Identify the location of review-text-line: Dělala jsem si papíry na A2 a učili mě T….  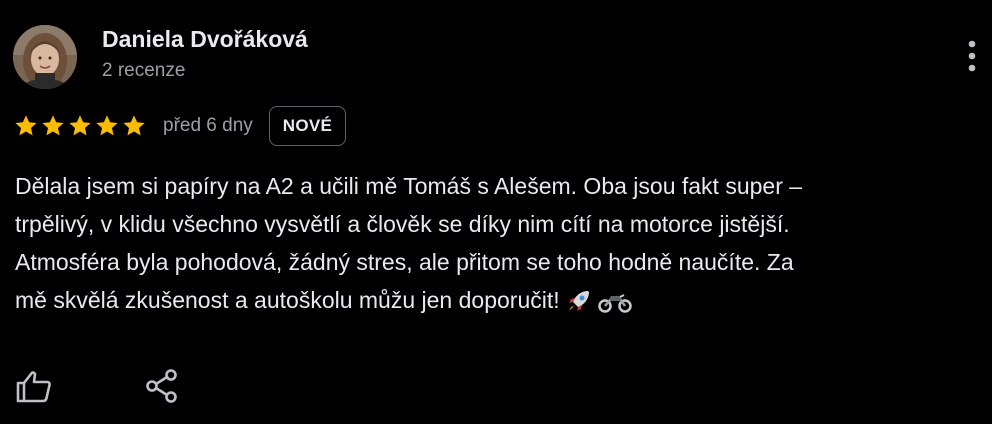
(409, 186).